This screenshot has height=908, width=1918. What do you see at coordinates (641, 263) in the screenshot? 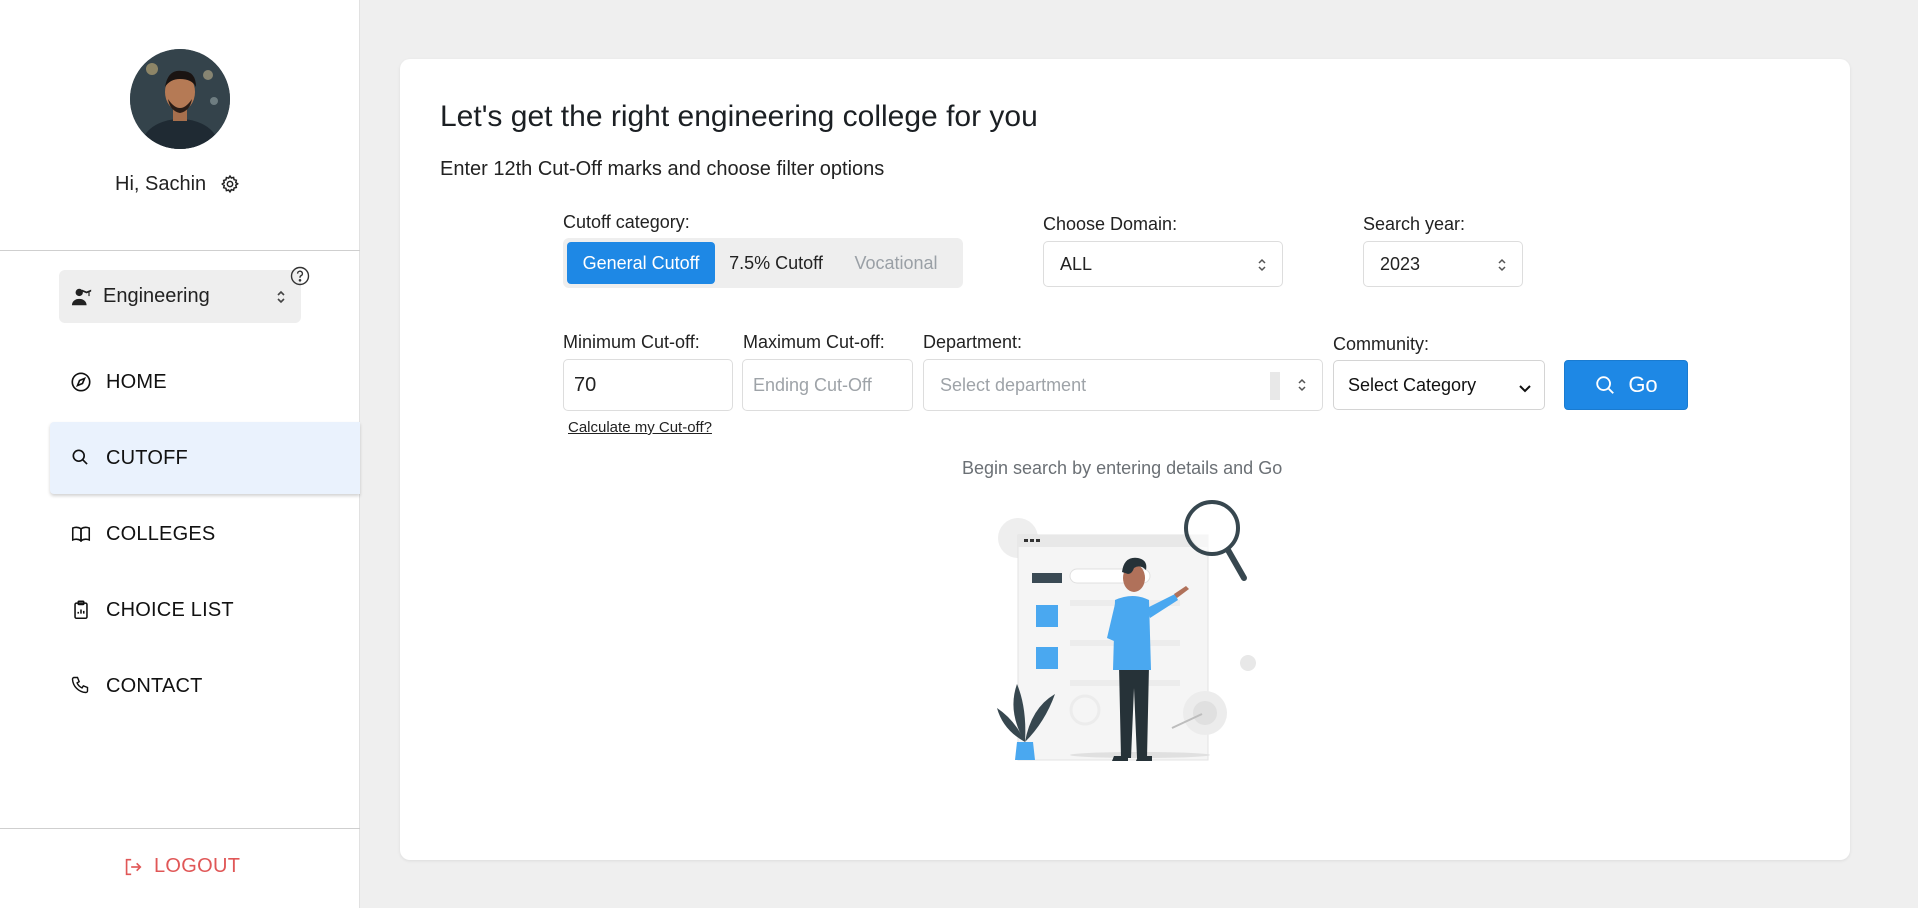
I see `segment-general-cutoff: General Cutoff` at bounding box center [641, 263].